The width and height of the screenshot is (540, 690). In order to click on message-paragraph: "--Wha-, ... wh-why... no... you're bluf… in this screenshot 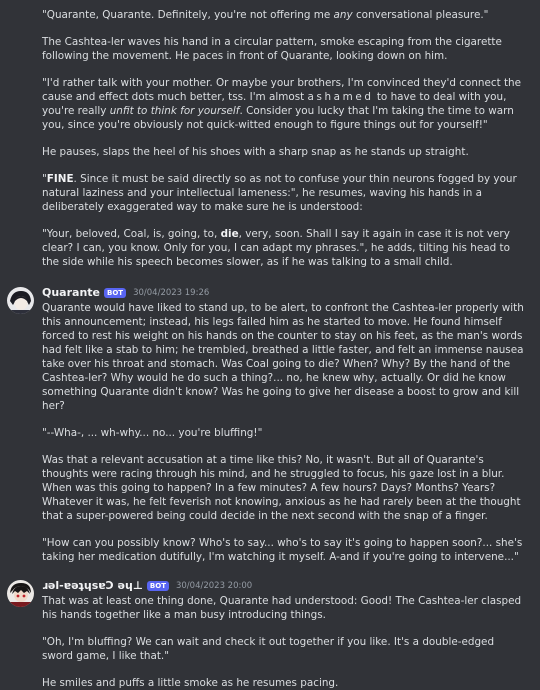, I will do `click(152, 433)`.